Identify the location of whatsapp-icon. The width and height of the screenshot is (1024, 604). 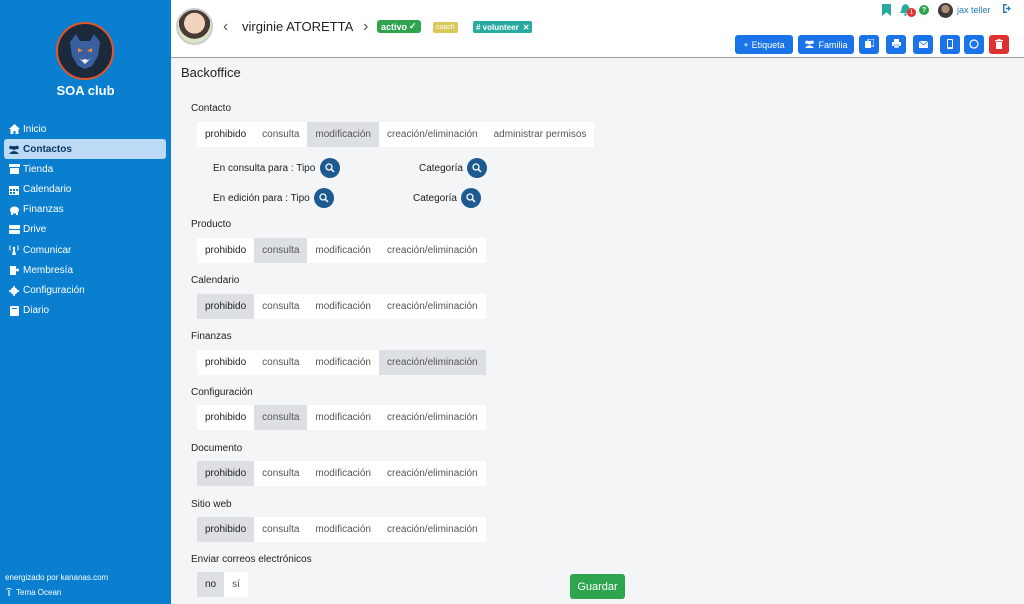
(974, 44).